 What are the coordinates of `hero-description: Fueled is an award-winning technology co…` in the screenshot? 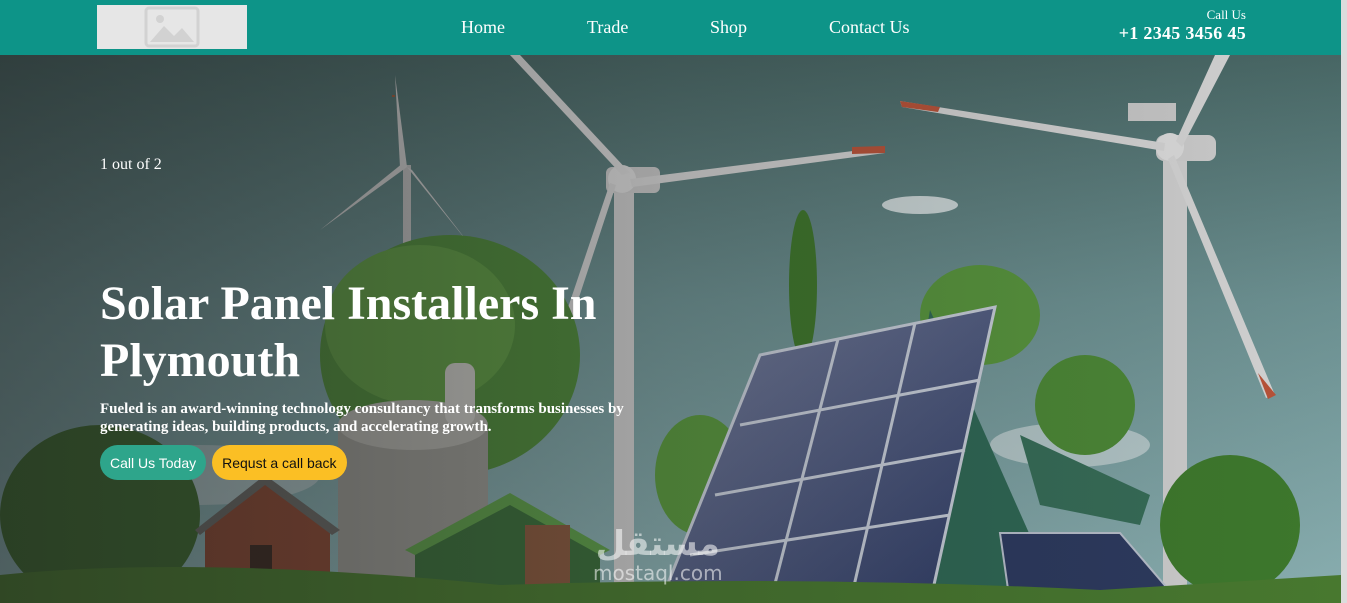 It's located at (362, 418).